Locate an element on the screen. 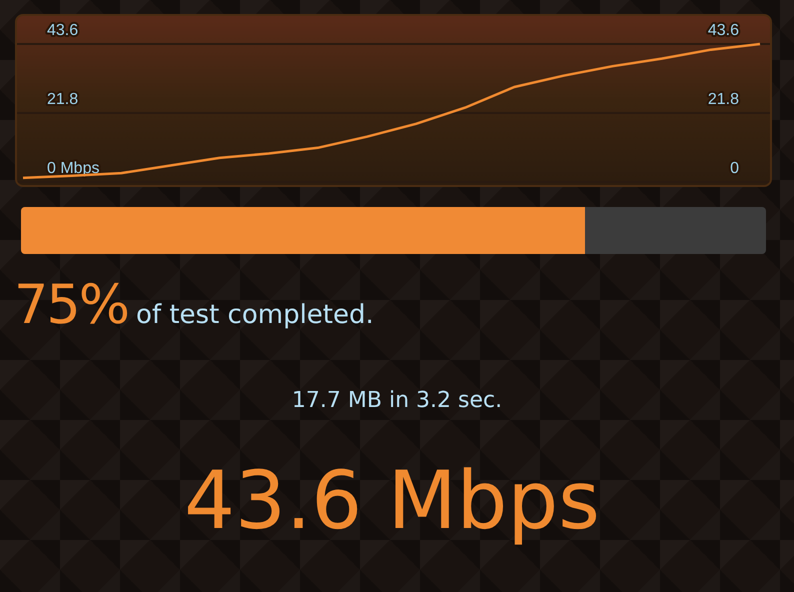  transfer-summary: 17.7 MB in 3.2 sec. is located at coordinates (397, 400).